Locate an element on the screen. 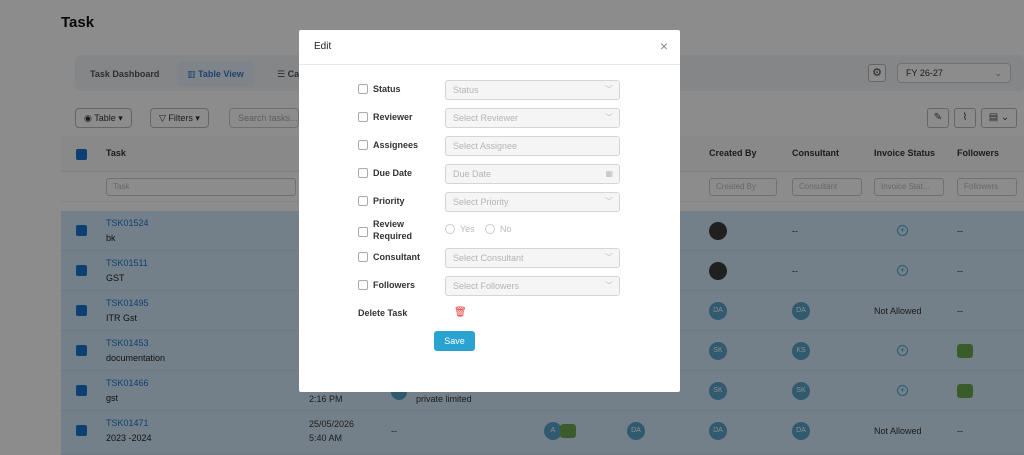 Image resolution: width=1024 pixels, height=455 pixels. consultant-label: Consultant is located at coordinates (396, 257).